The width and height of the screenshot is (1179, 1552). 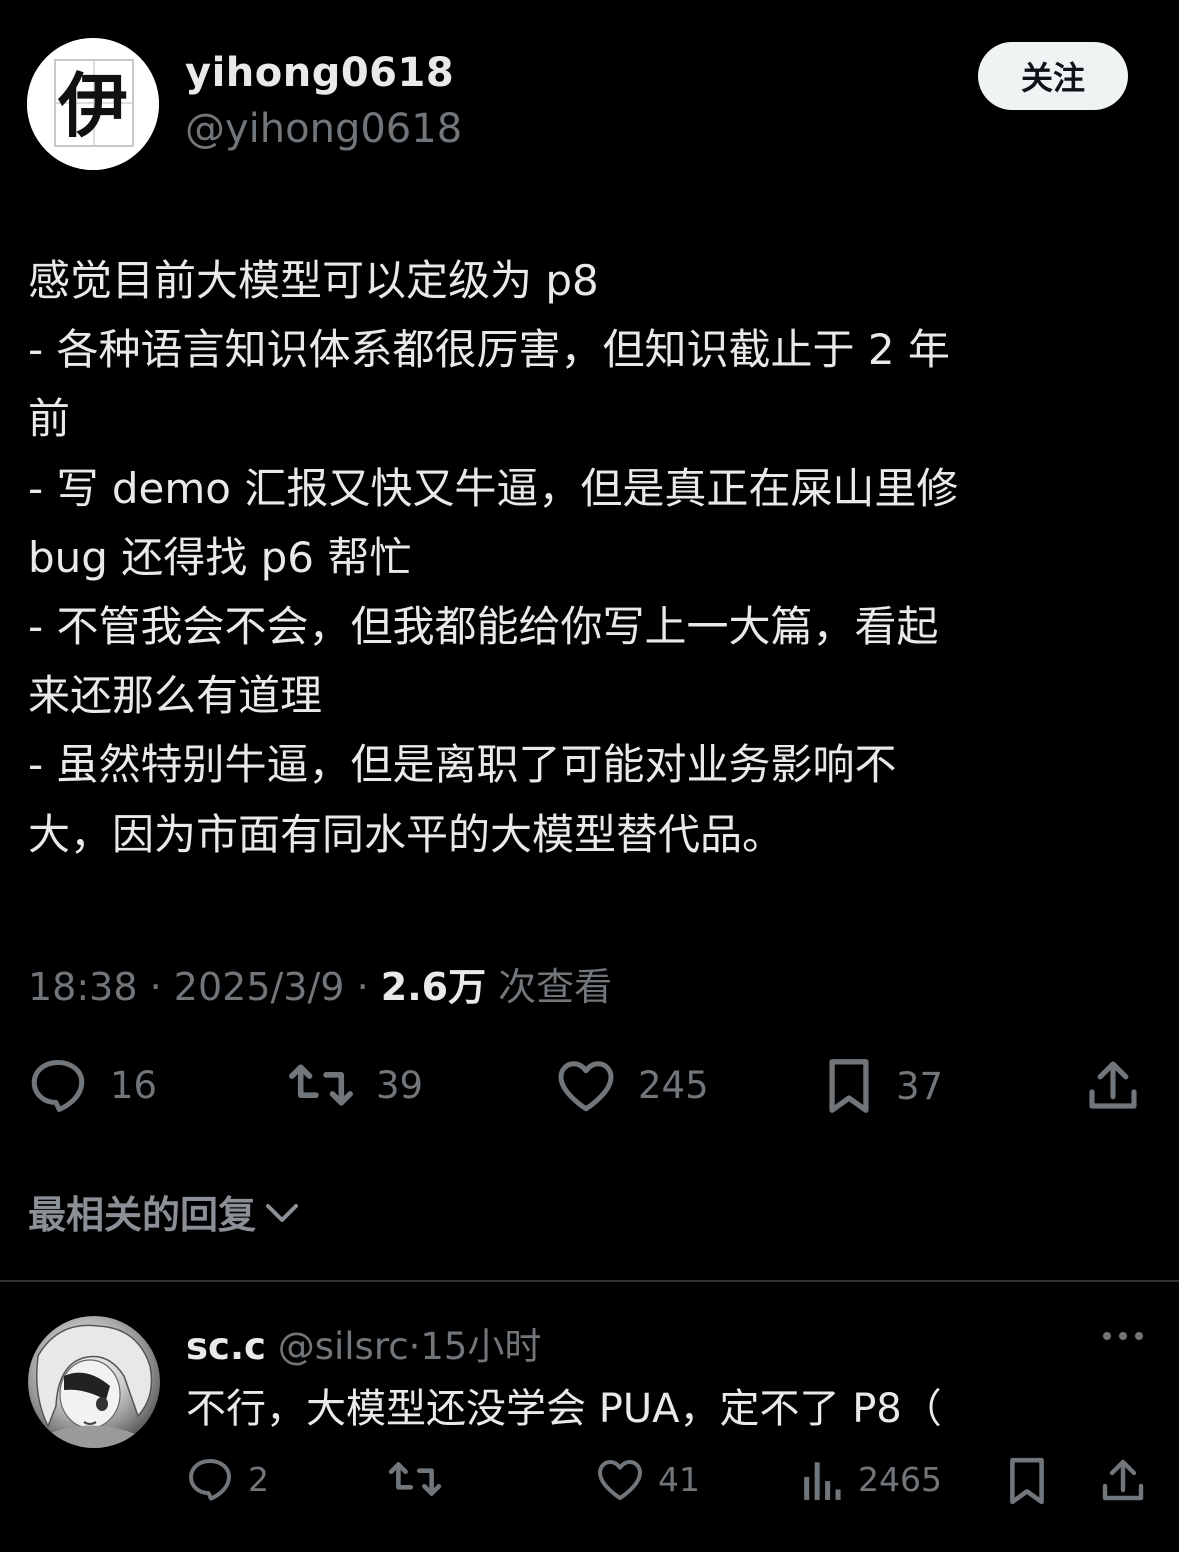 I want to click on reply-text: 不行，大模型还没学会 PUA，定不了 P8（, so click(x=564, y=1409).